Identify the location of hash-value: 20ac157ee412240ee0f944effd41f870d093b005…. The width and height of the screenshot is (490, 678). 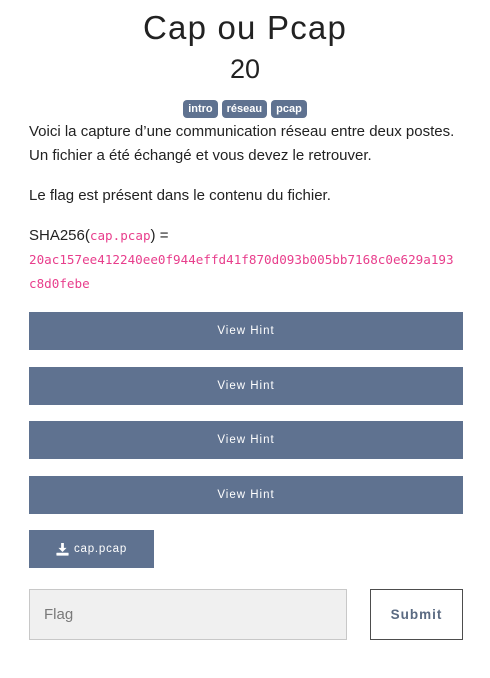
(241, 271).